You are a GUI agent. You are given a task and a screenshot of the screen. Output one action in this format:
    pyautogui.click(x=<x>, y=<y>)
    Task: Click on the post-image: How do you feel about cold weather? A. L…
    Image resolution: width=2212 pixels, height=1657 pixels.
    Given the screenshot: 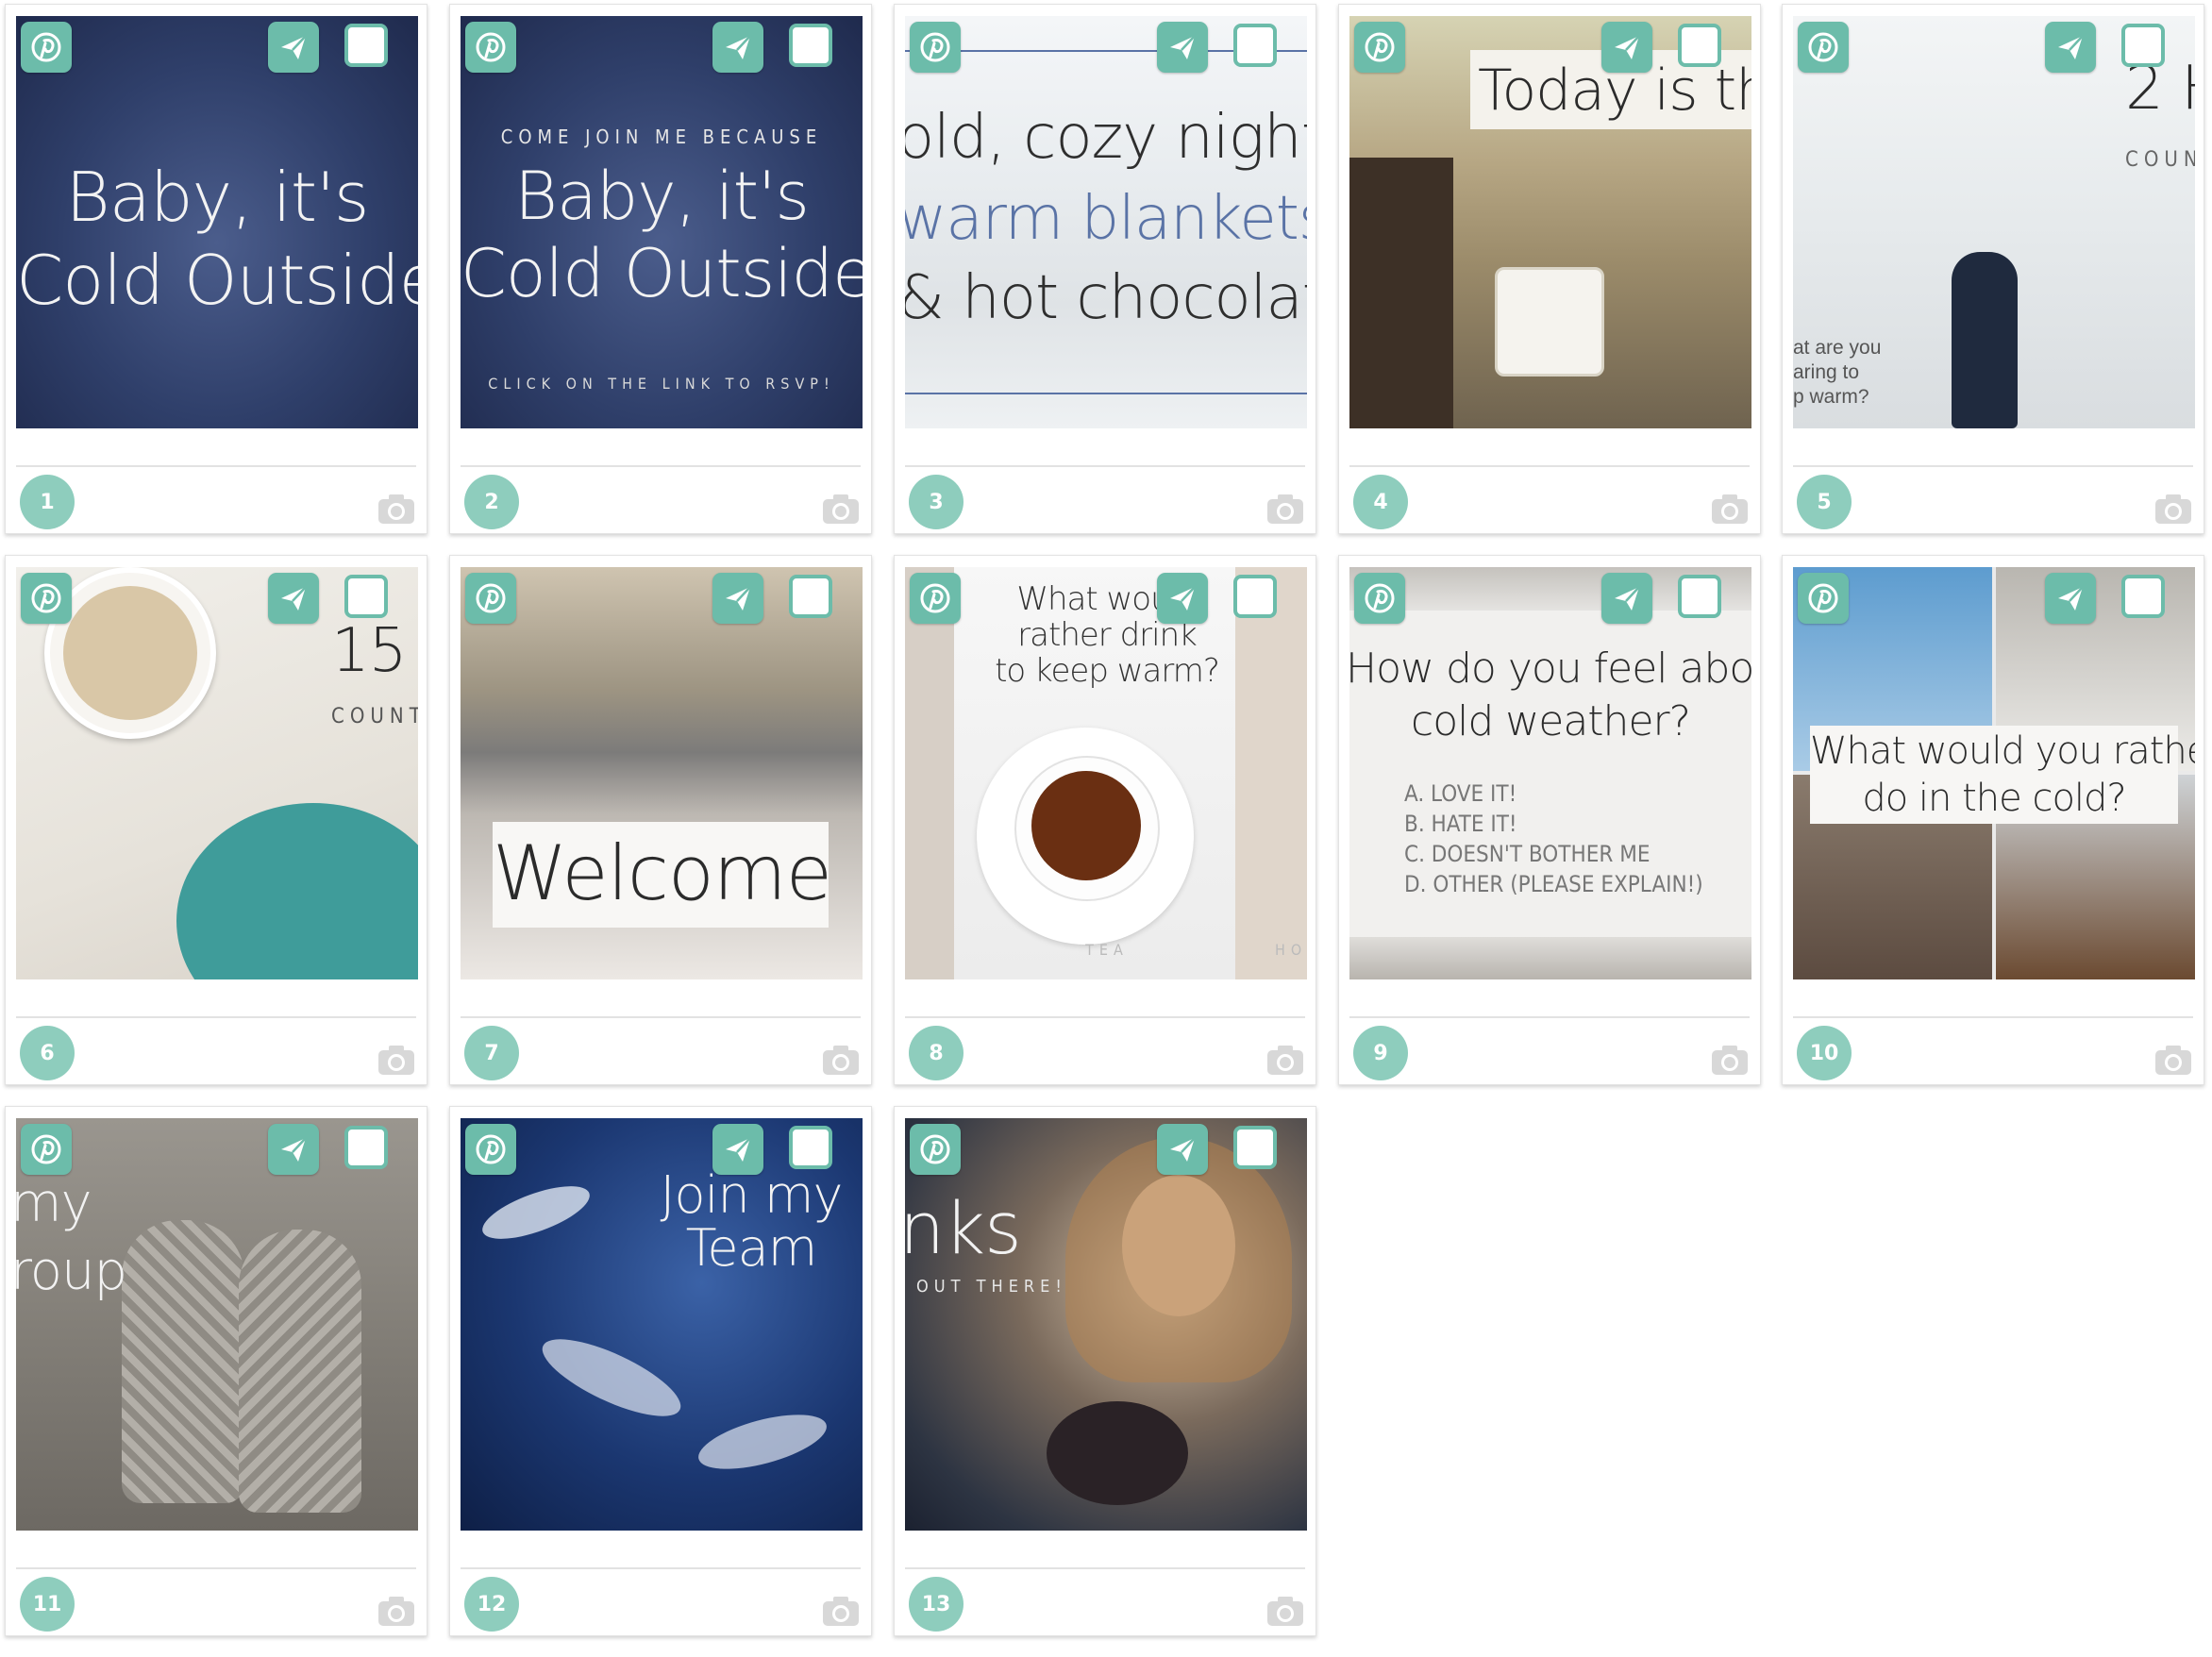 What is the action you would take?
    pyautogui.click(x=1550, y=773)
    